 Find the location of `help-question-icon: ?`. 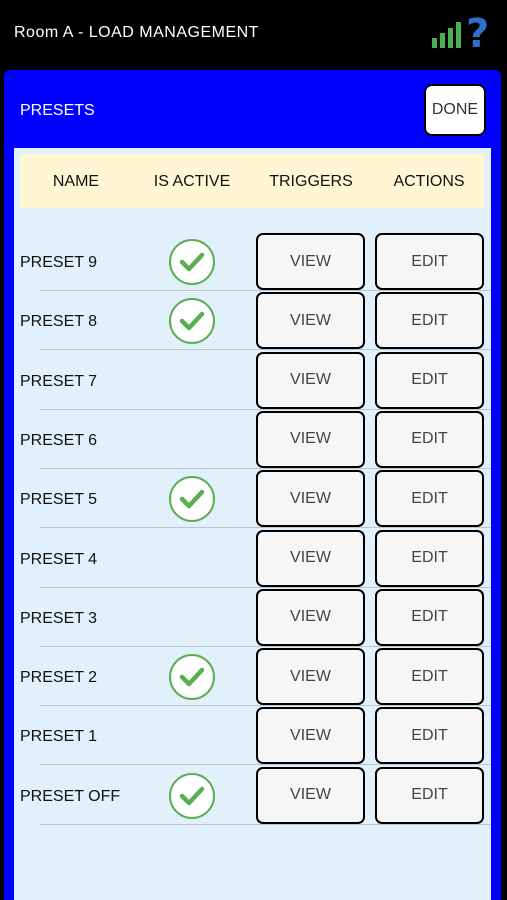

help-question-icon: ? is located at coordinates (482, 34).